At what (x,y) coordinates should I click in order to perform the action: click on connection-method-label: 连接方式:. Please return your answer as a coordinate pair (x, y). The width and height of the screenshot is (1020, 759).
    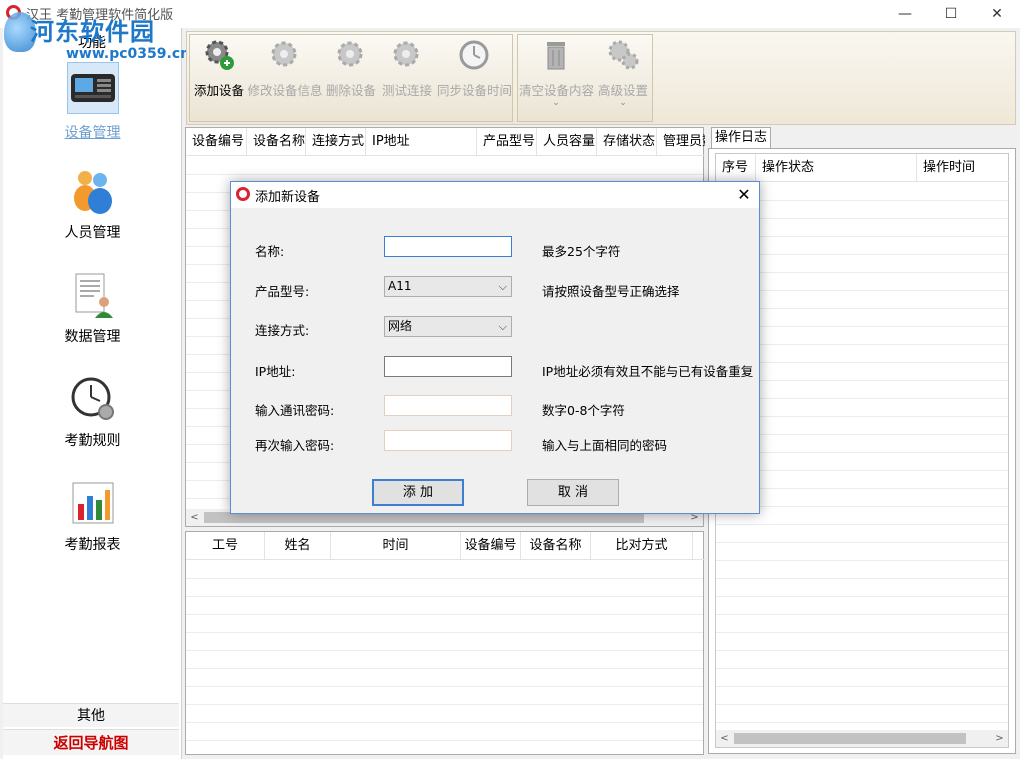
    Looking at the image, I should click on (282, 330).